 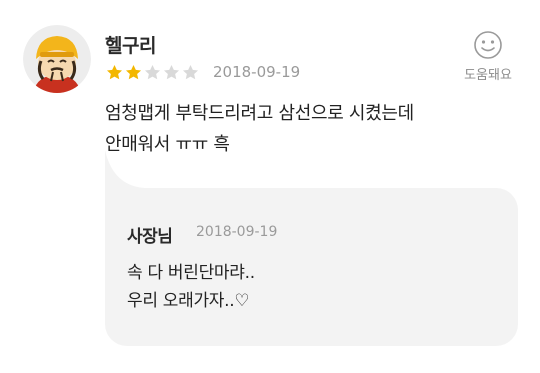 I want to click on reply-date: 2018-09-19, so click(x=237, y=232).